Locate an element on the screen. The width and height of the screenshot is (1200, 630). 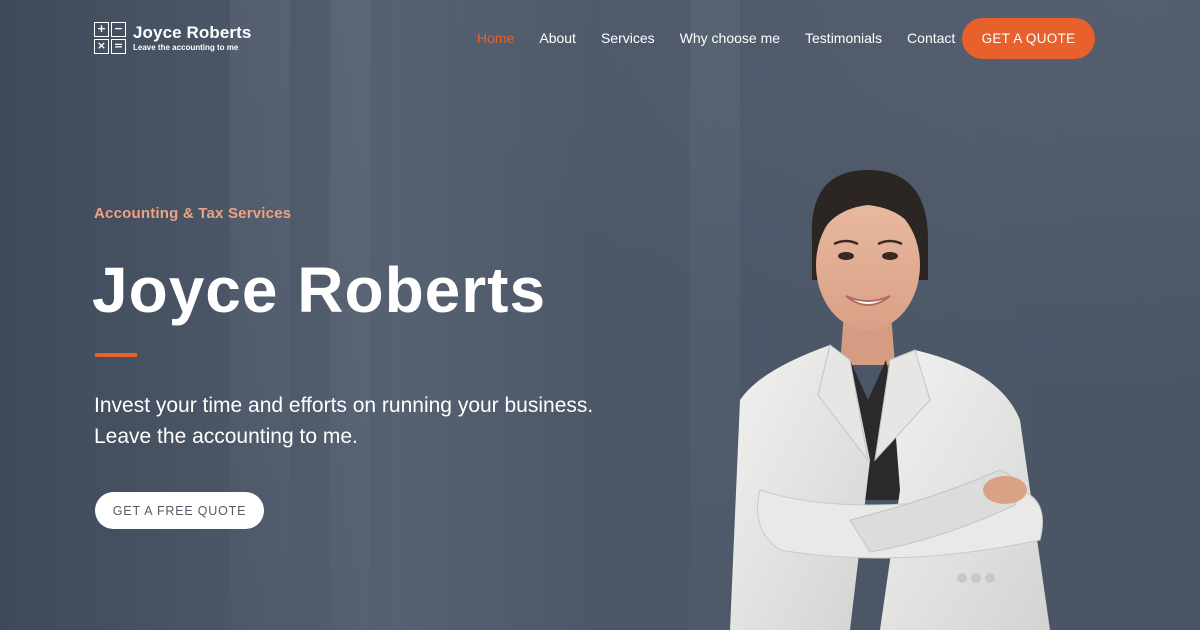
get-free-quote-button: GET A FREE QUOTE is located at coordinates (179, 510).